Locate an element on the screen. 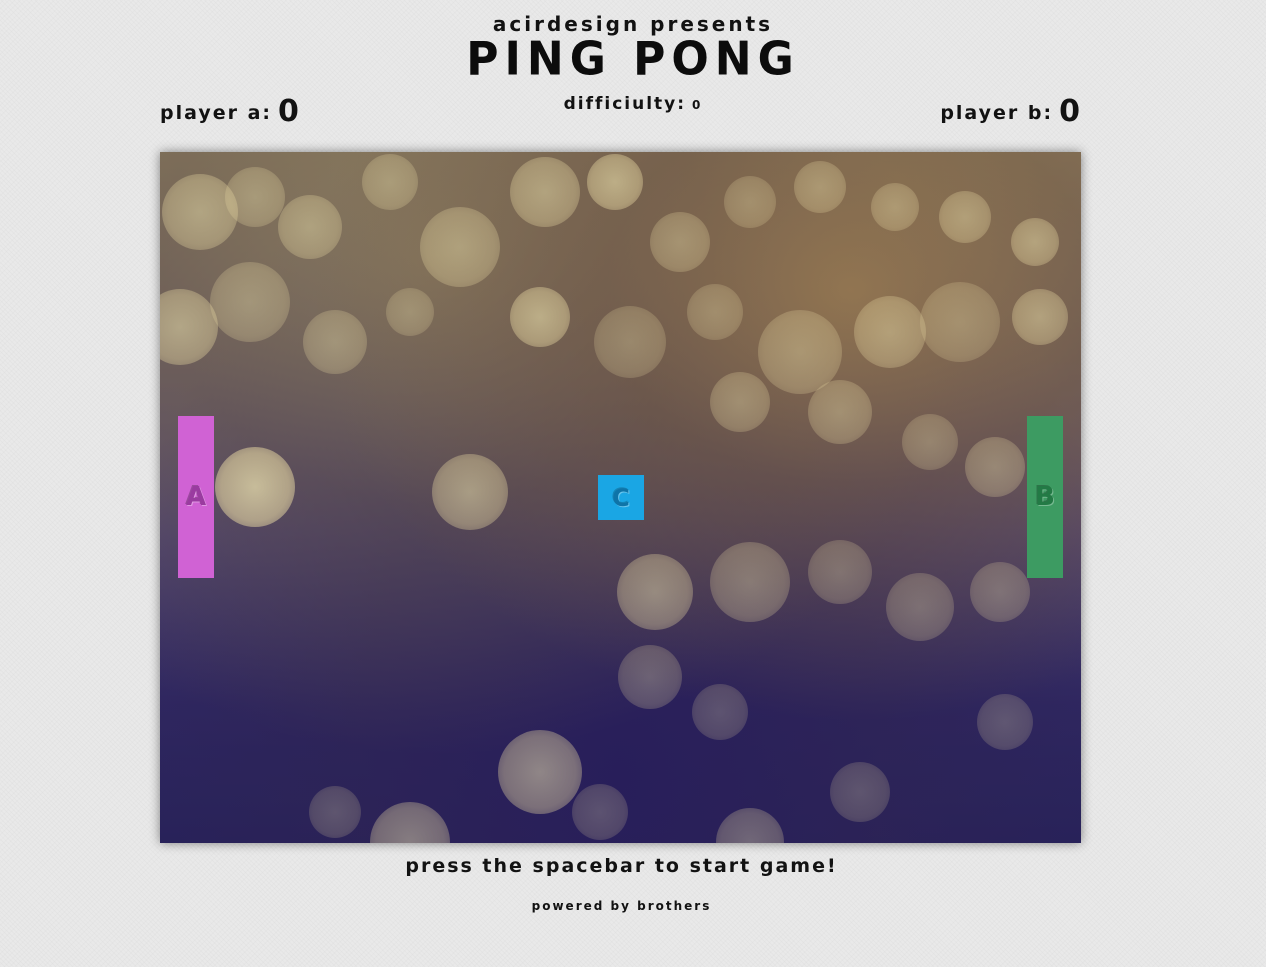 The image size is (1266, 967). player-b-label: player b: is located at coordinates (997, 113).